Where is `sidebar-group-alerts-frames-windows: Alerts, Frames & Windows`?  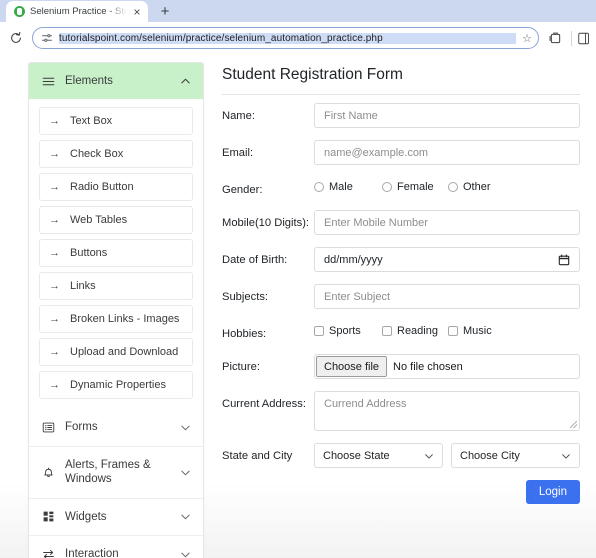
sidebar-group-alerts-frames-windows: Alerts, Frames & Windows is located at coordinates (116, 473).